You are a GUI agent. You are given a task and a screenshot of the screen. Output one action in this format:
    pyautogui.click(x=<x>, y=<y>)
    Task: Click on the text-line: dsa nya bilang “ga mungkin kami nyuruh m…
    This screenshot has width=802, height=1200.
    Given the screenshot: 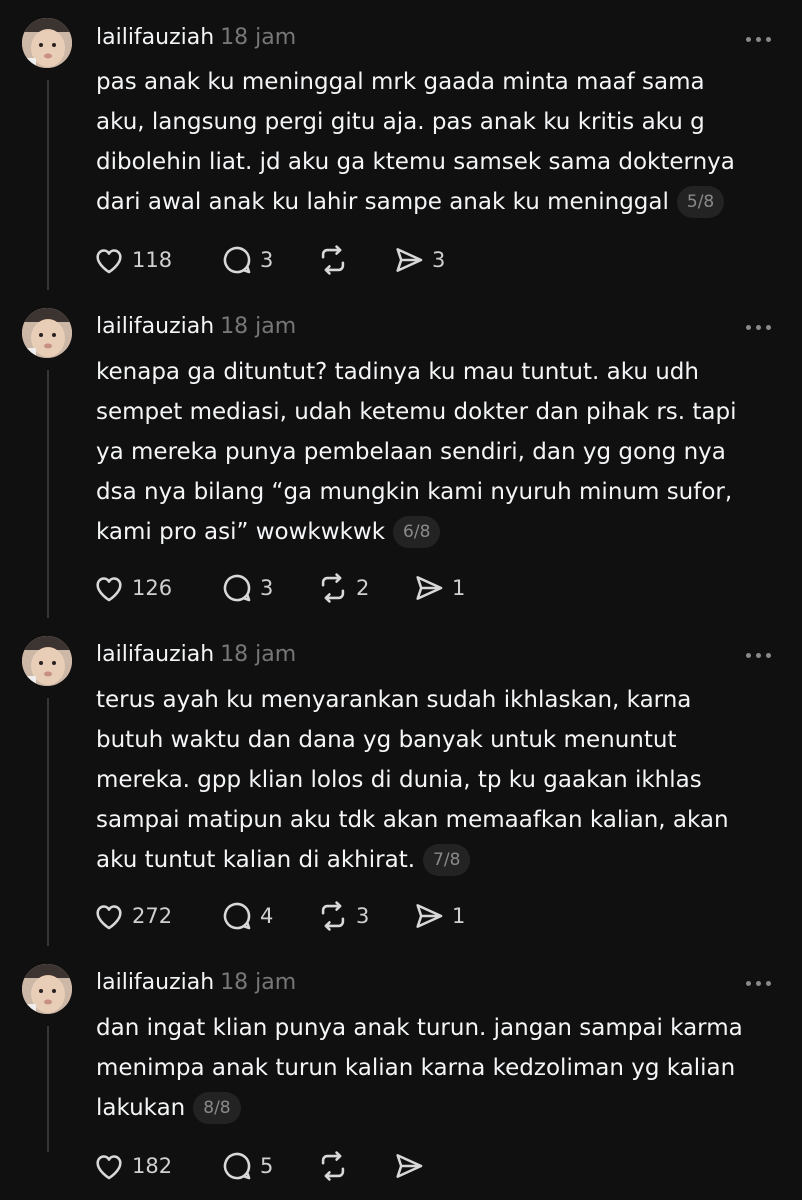 What is the action you would take?
    pyautogui.click(x=414, y=492)
    